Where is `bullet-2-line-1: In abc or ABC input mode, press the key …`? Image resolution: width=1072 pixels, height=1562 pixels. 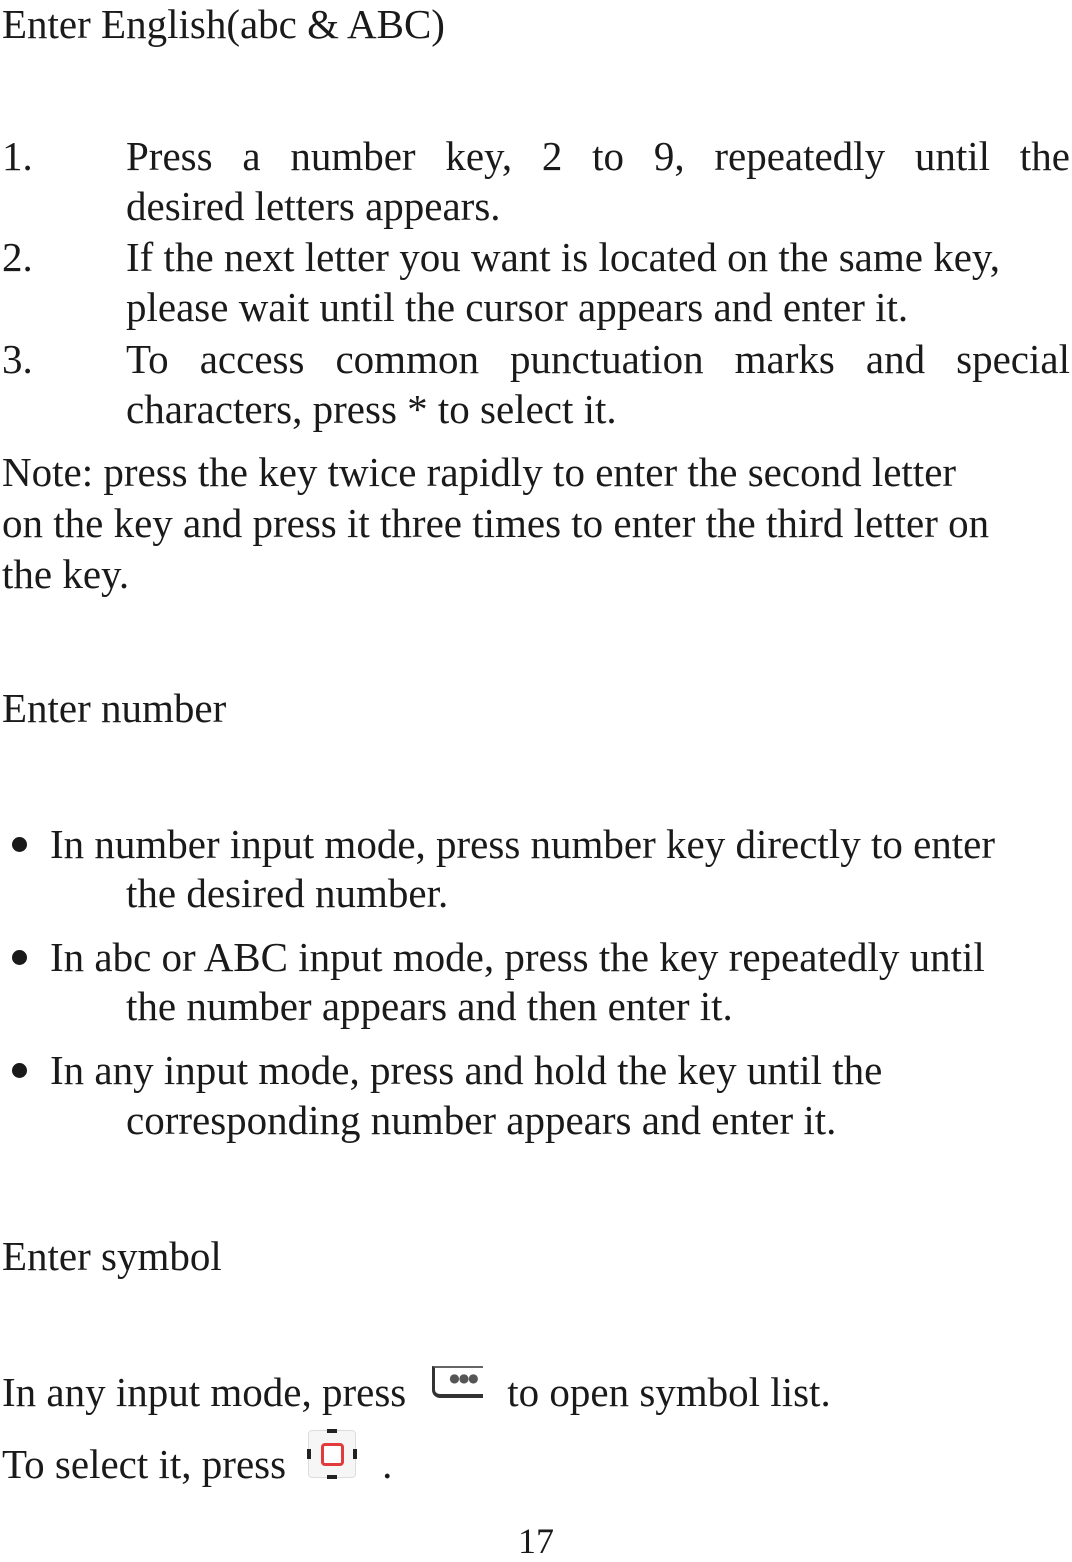
bullet-2-line-1: In abc or ABC input mode, press the key … is located at coordinates (517, 957).